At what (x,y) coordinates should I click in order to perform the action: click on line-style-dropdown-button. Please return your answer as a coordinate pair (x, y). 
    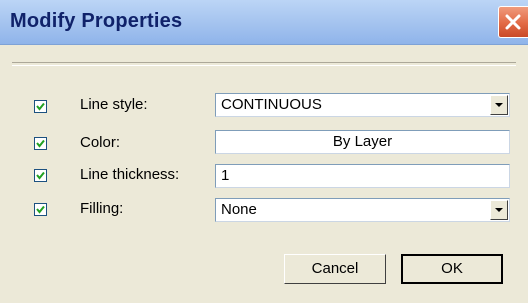
    Looking at the image, I should click on (499, 105).